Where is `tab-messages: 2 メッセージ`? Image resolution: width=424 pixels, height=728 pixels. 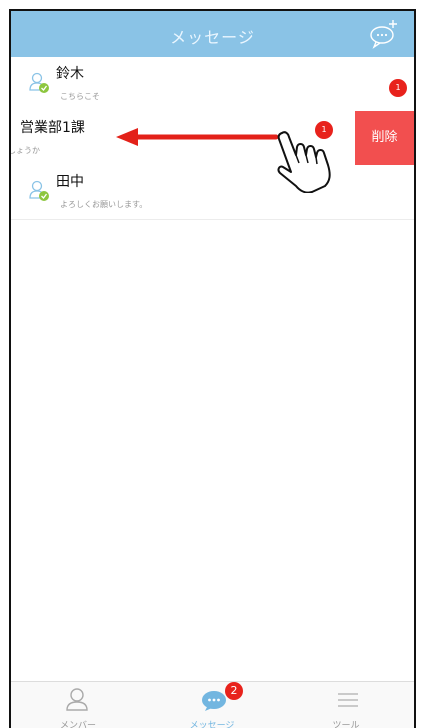 tab-messages: 2 メッセージ is located at coordinates (212, 705).